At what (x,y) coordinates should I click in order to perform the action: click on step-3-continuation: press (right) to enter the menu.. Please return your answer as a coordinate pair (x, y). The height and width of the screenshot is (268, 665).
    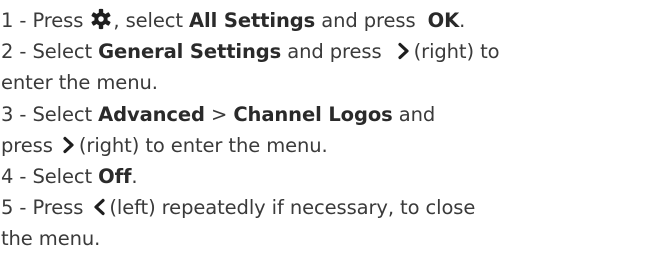
    Looking at the image, I should click on (332, 145).